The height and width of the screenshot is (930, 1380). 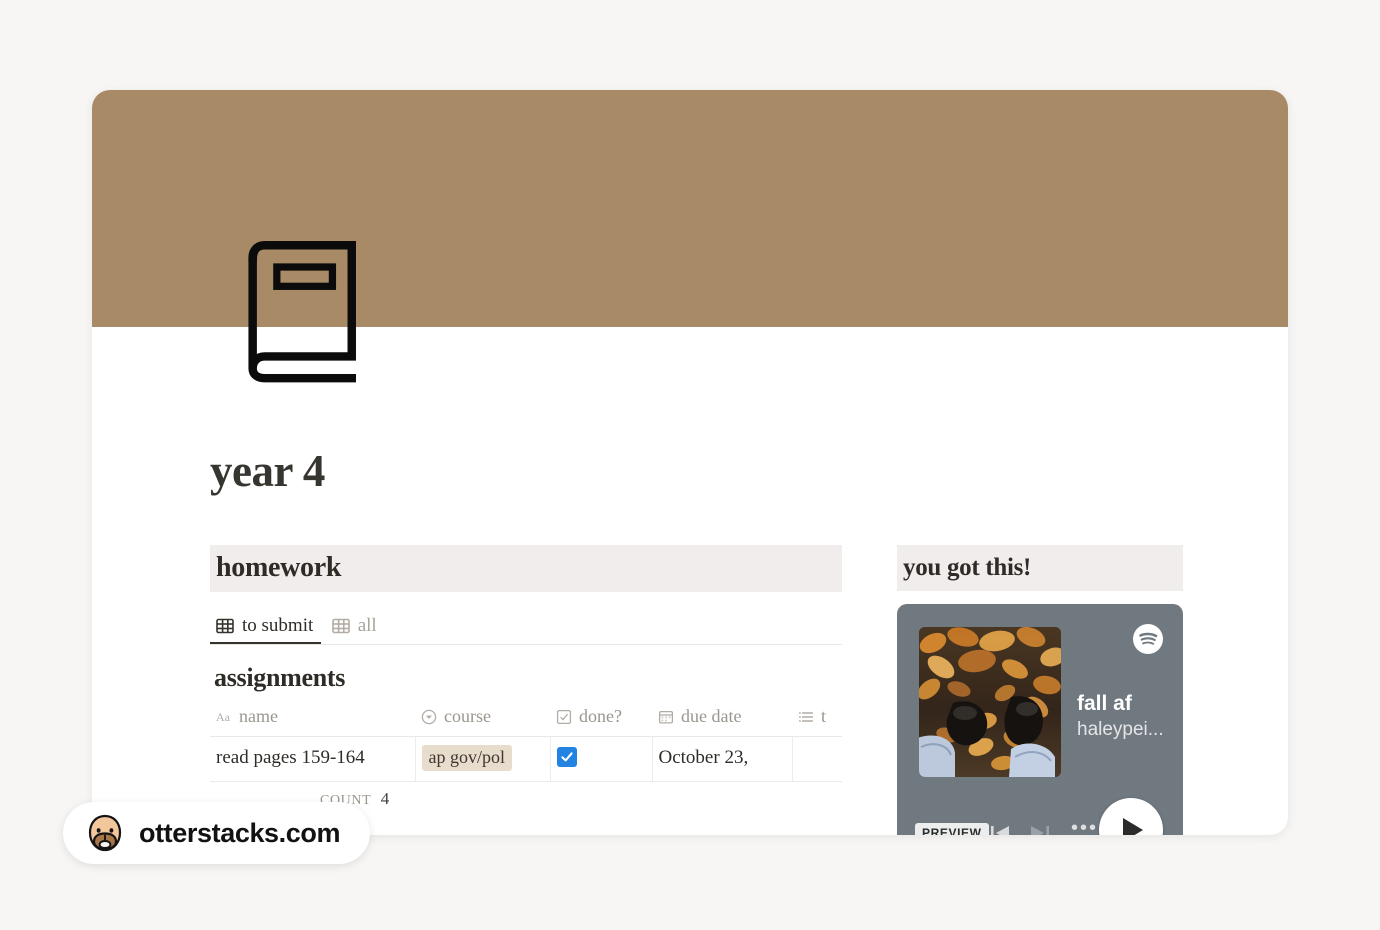 What do you see at coordinates (1131, 816) in the screenshot?
I see `play-button` at bounding box center [1131, 816].